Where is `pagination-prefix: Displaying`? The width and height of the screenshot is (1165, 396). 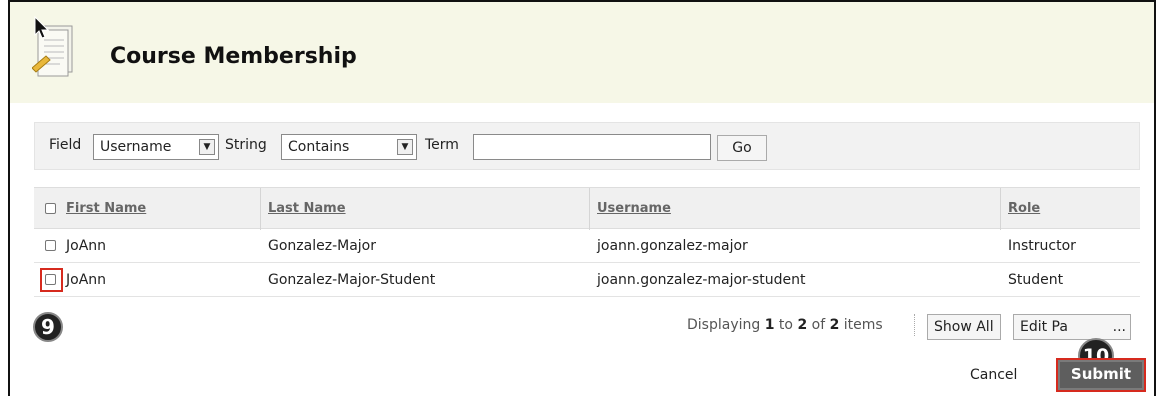
pagination-prefix: Displaying is located at coordinates (726, 325).